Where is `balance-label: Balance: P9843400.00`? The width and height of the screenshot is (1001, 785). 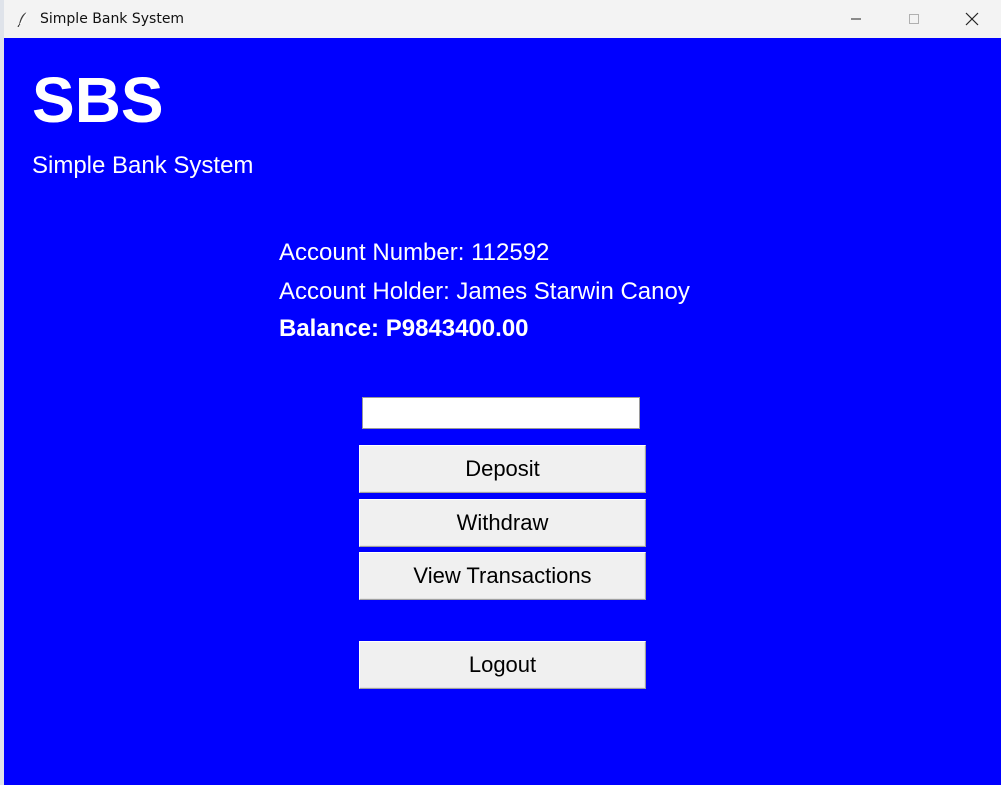
balance-label: Balance: P9843400.00 is located at coordinates (404, 328).